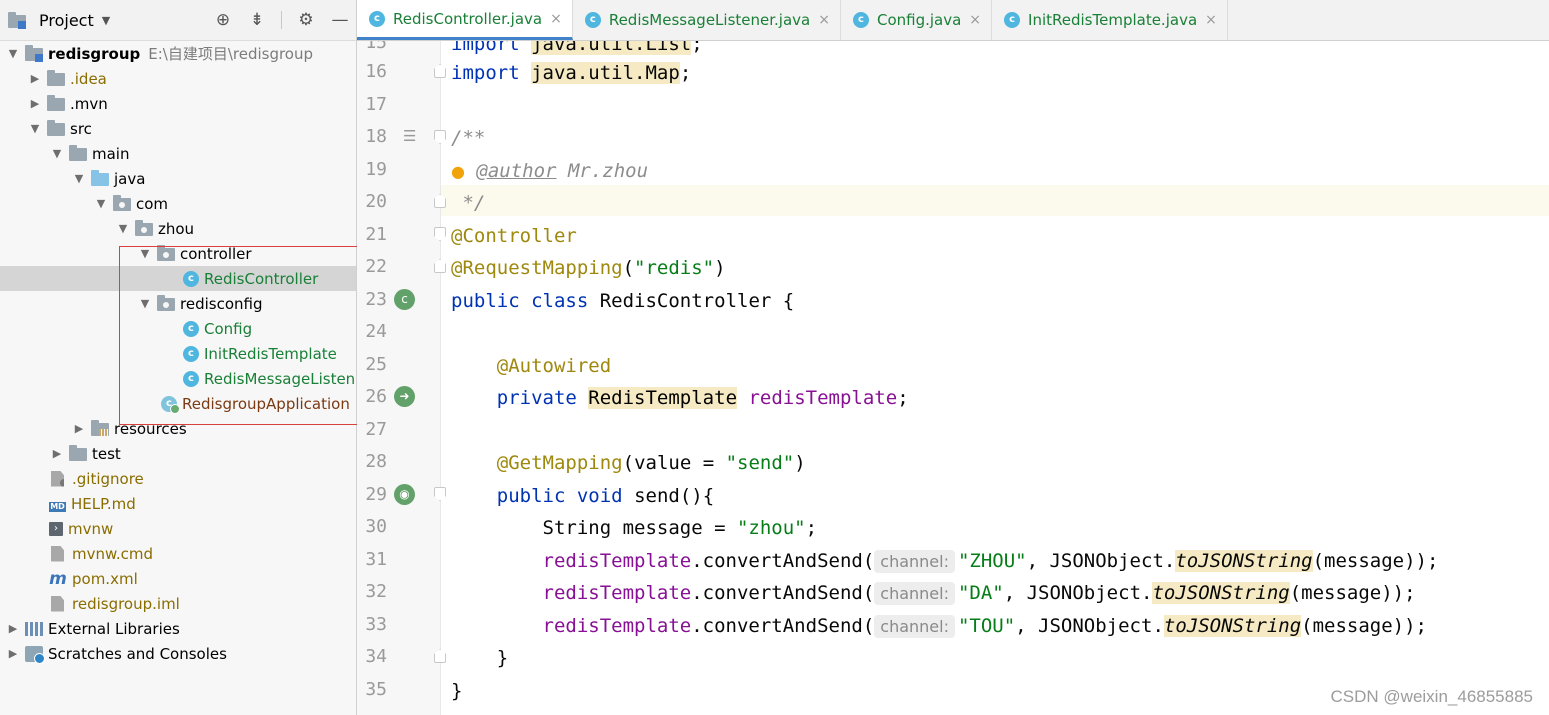  What do you see at coordinates (57, 478) in the screenshot?
I see `gitignore-file-icon` at bounding box center [57, 478].